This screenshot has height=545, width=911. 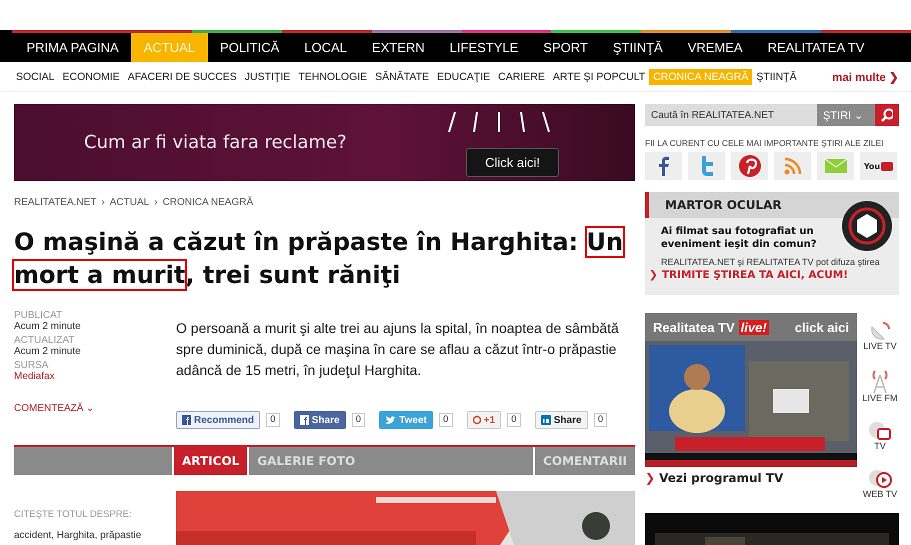 I want to click on tv-title: Realitatea TV, so click(x=694, y=327).